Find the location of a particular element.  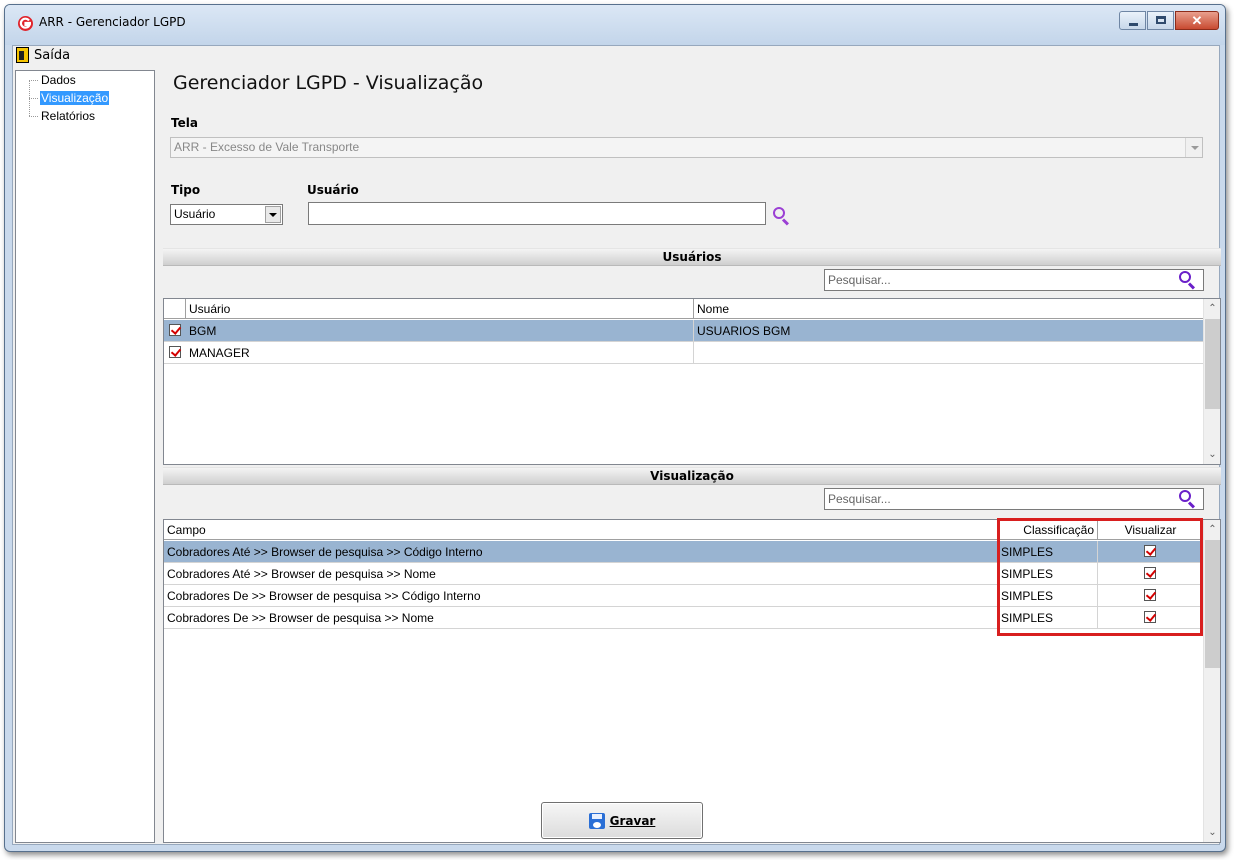

table-row: BGM USUARIOS BGM is located at coordinates (684, 331).